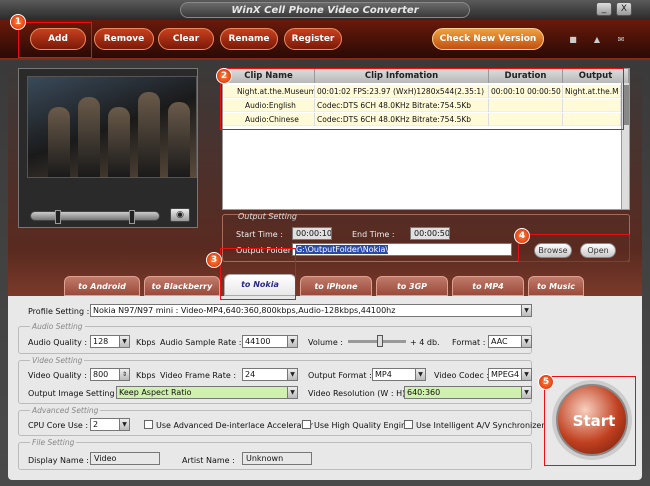 The width and height of the screenshot is (650, 486). I want to click on cpu-core-select: 2 ▼, so click(110, 424).